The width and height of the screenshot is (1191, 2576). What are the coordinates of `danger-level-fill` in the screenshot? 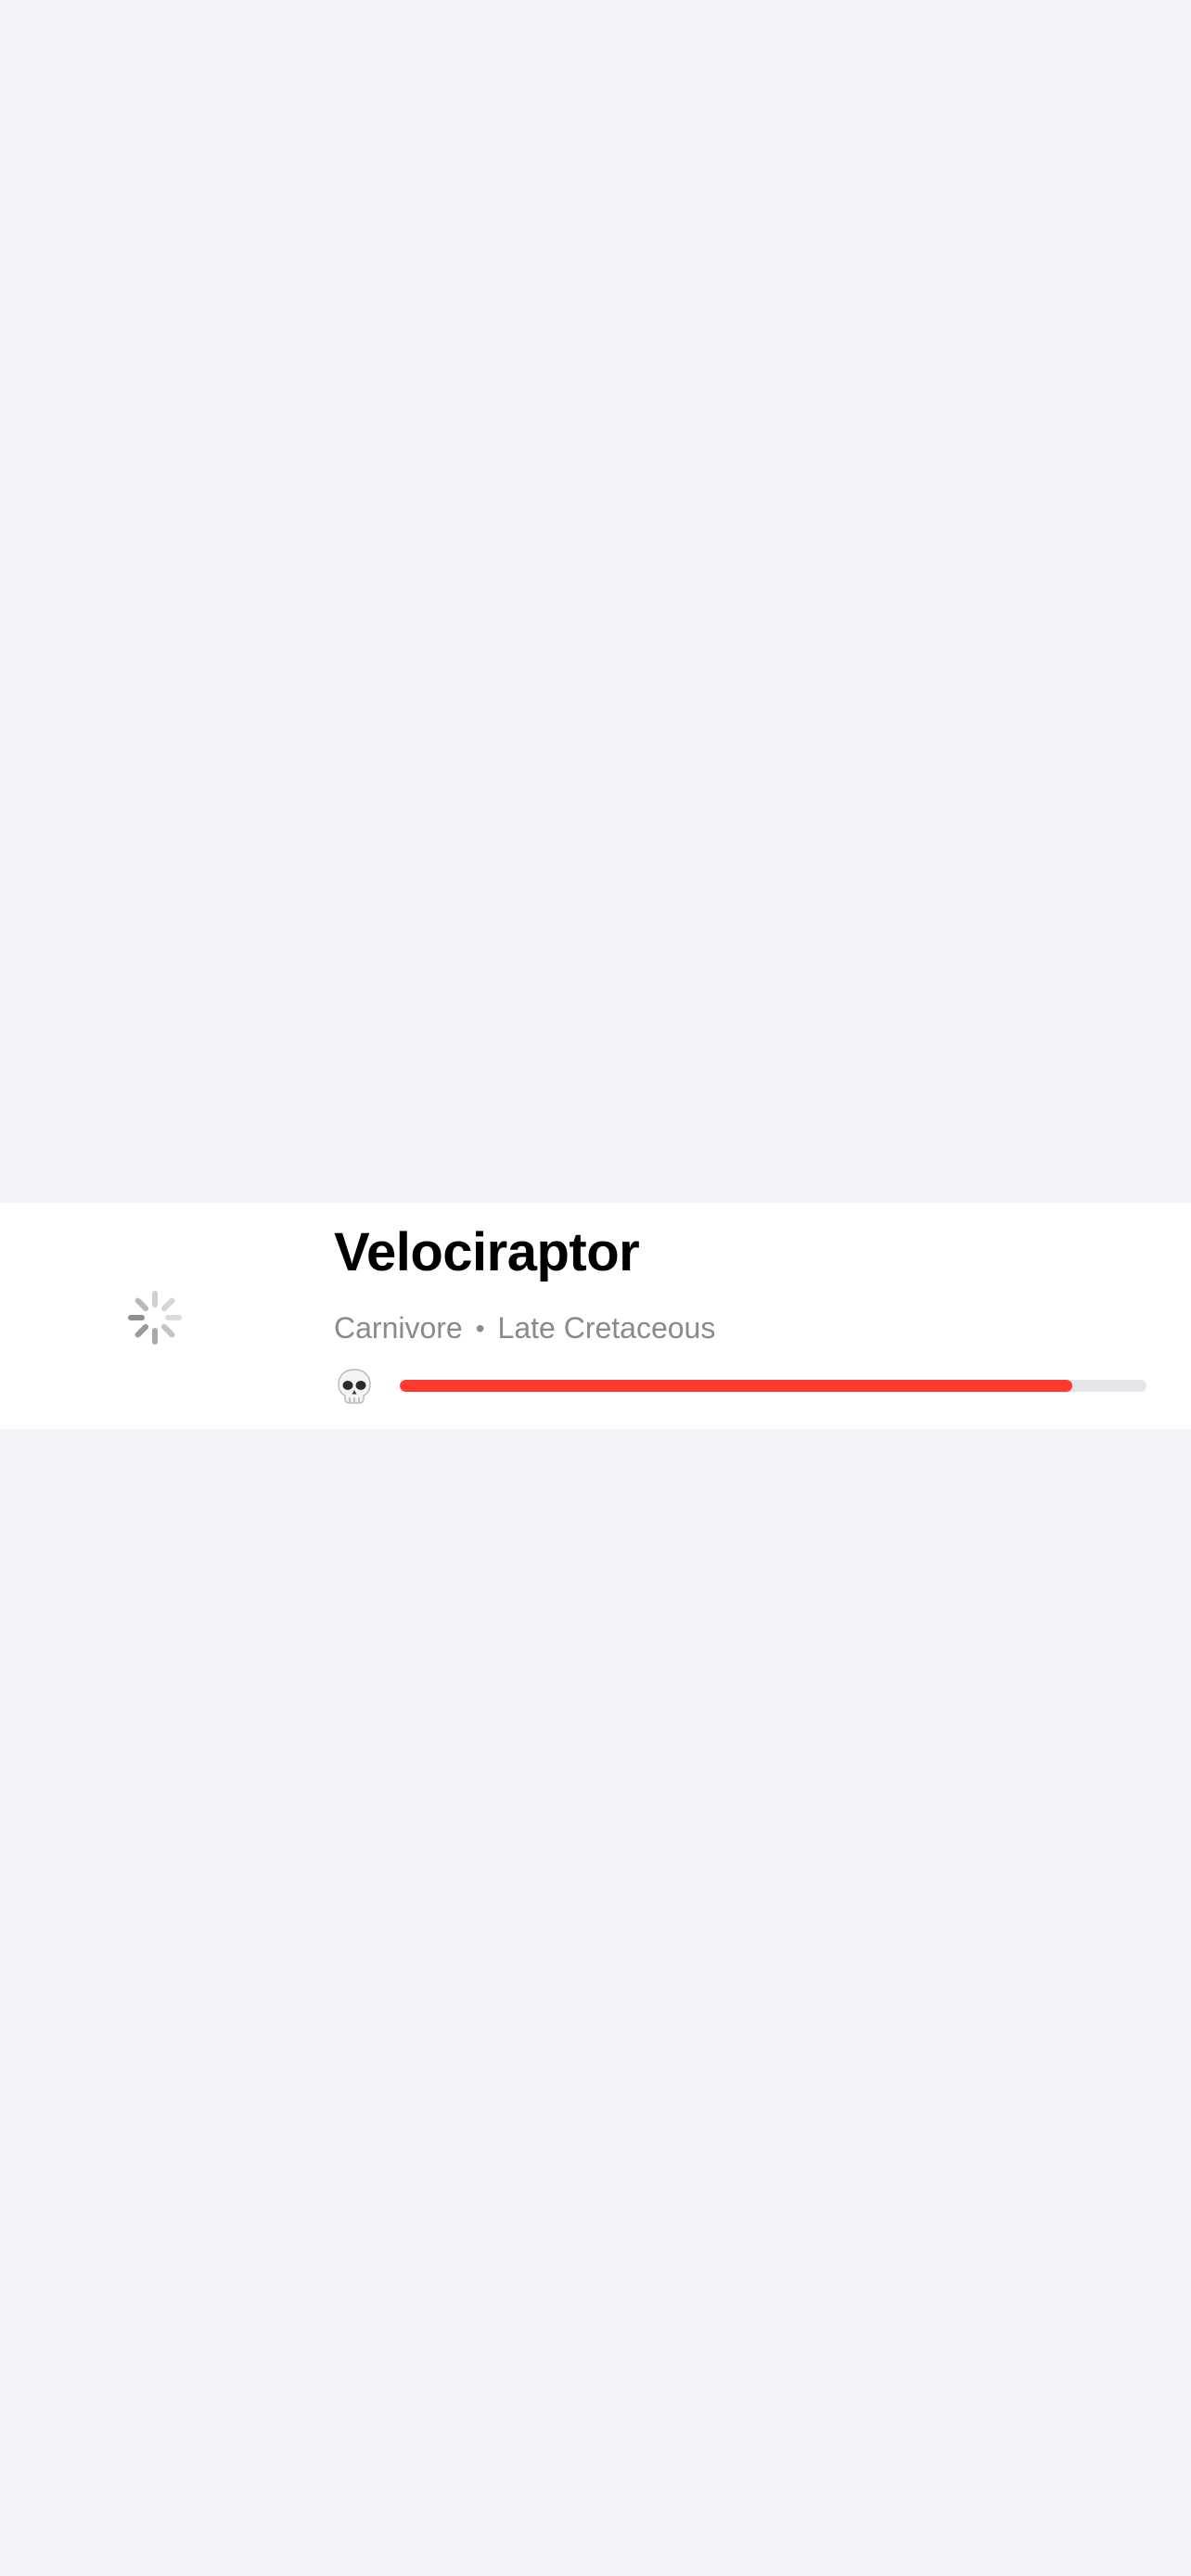 It's located at (736, 1386).